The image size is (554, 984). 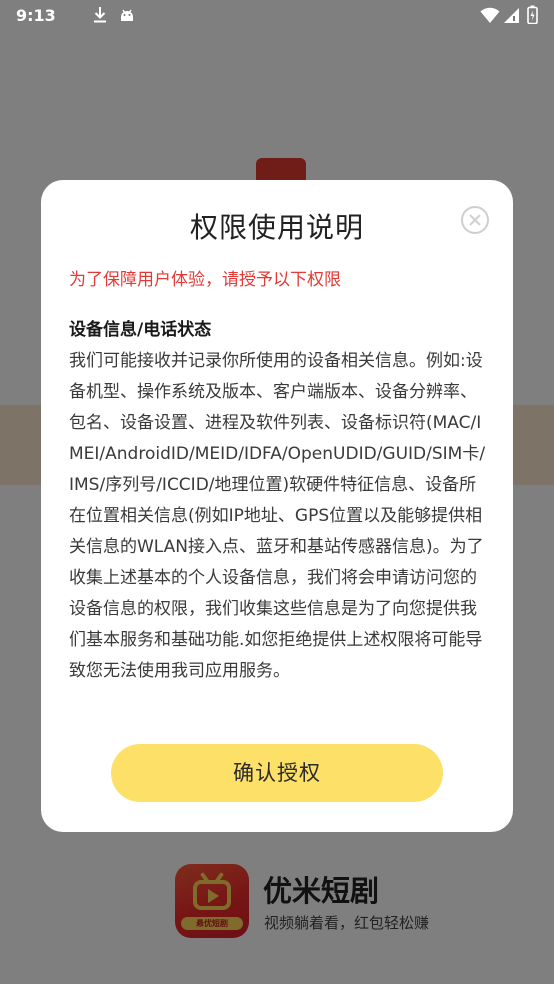 I want to click on android-icon, so click(x=127, y=17).